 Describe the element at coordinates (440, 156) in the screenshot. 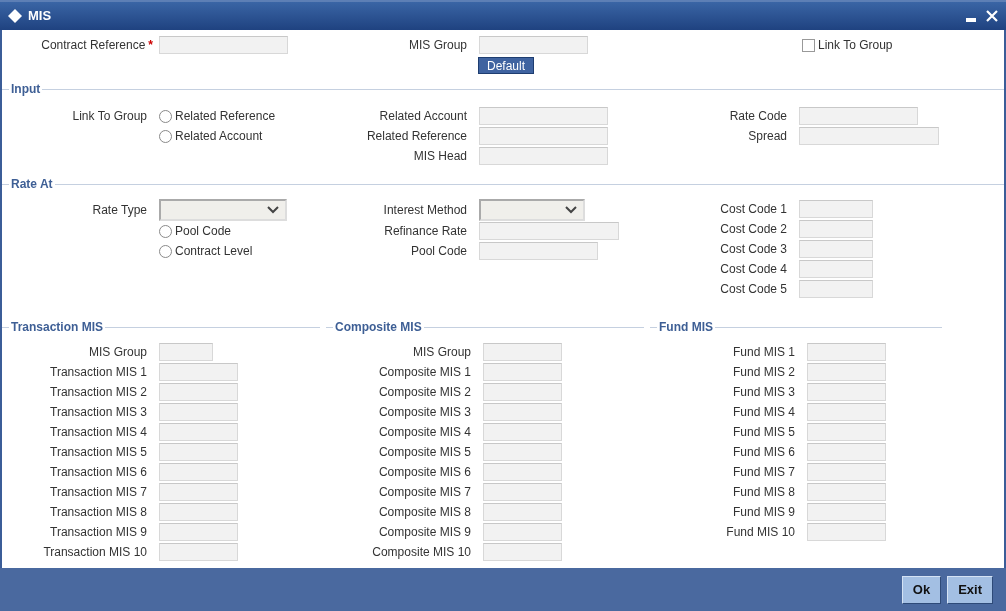

I see `field-label: MIS Head` at that location.